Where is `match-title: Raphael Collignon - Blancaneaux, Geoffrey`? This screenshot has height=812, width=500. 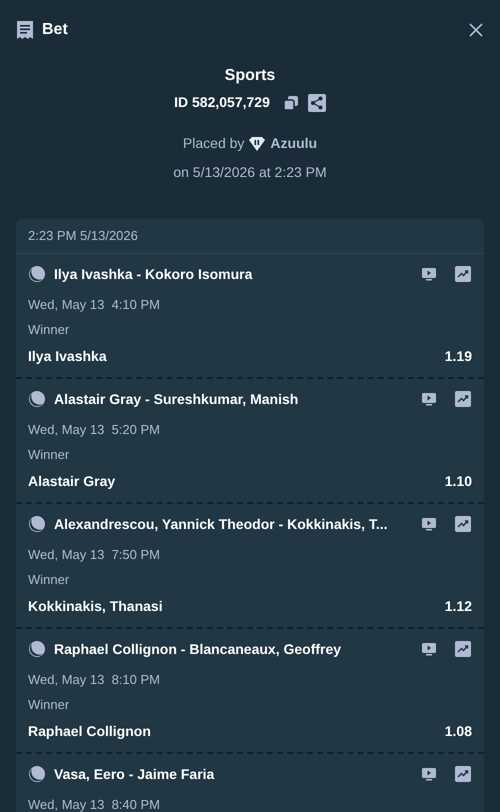
match-title: Raphael Collignon - Blancaneaux, Geoffrey is located at coordinates (198, 649).